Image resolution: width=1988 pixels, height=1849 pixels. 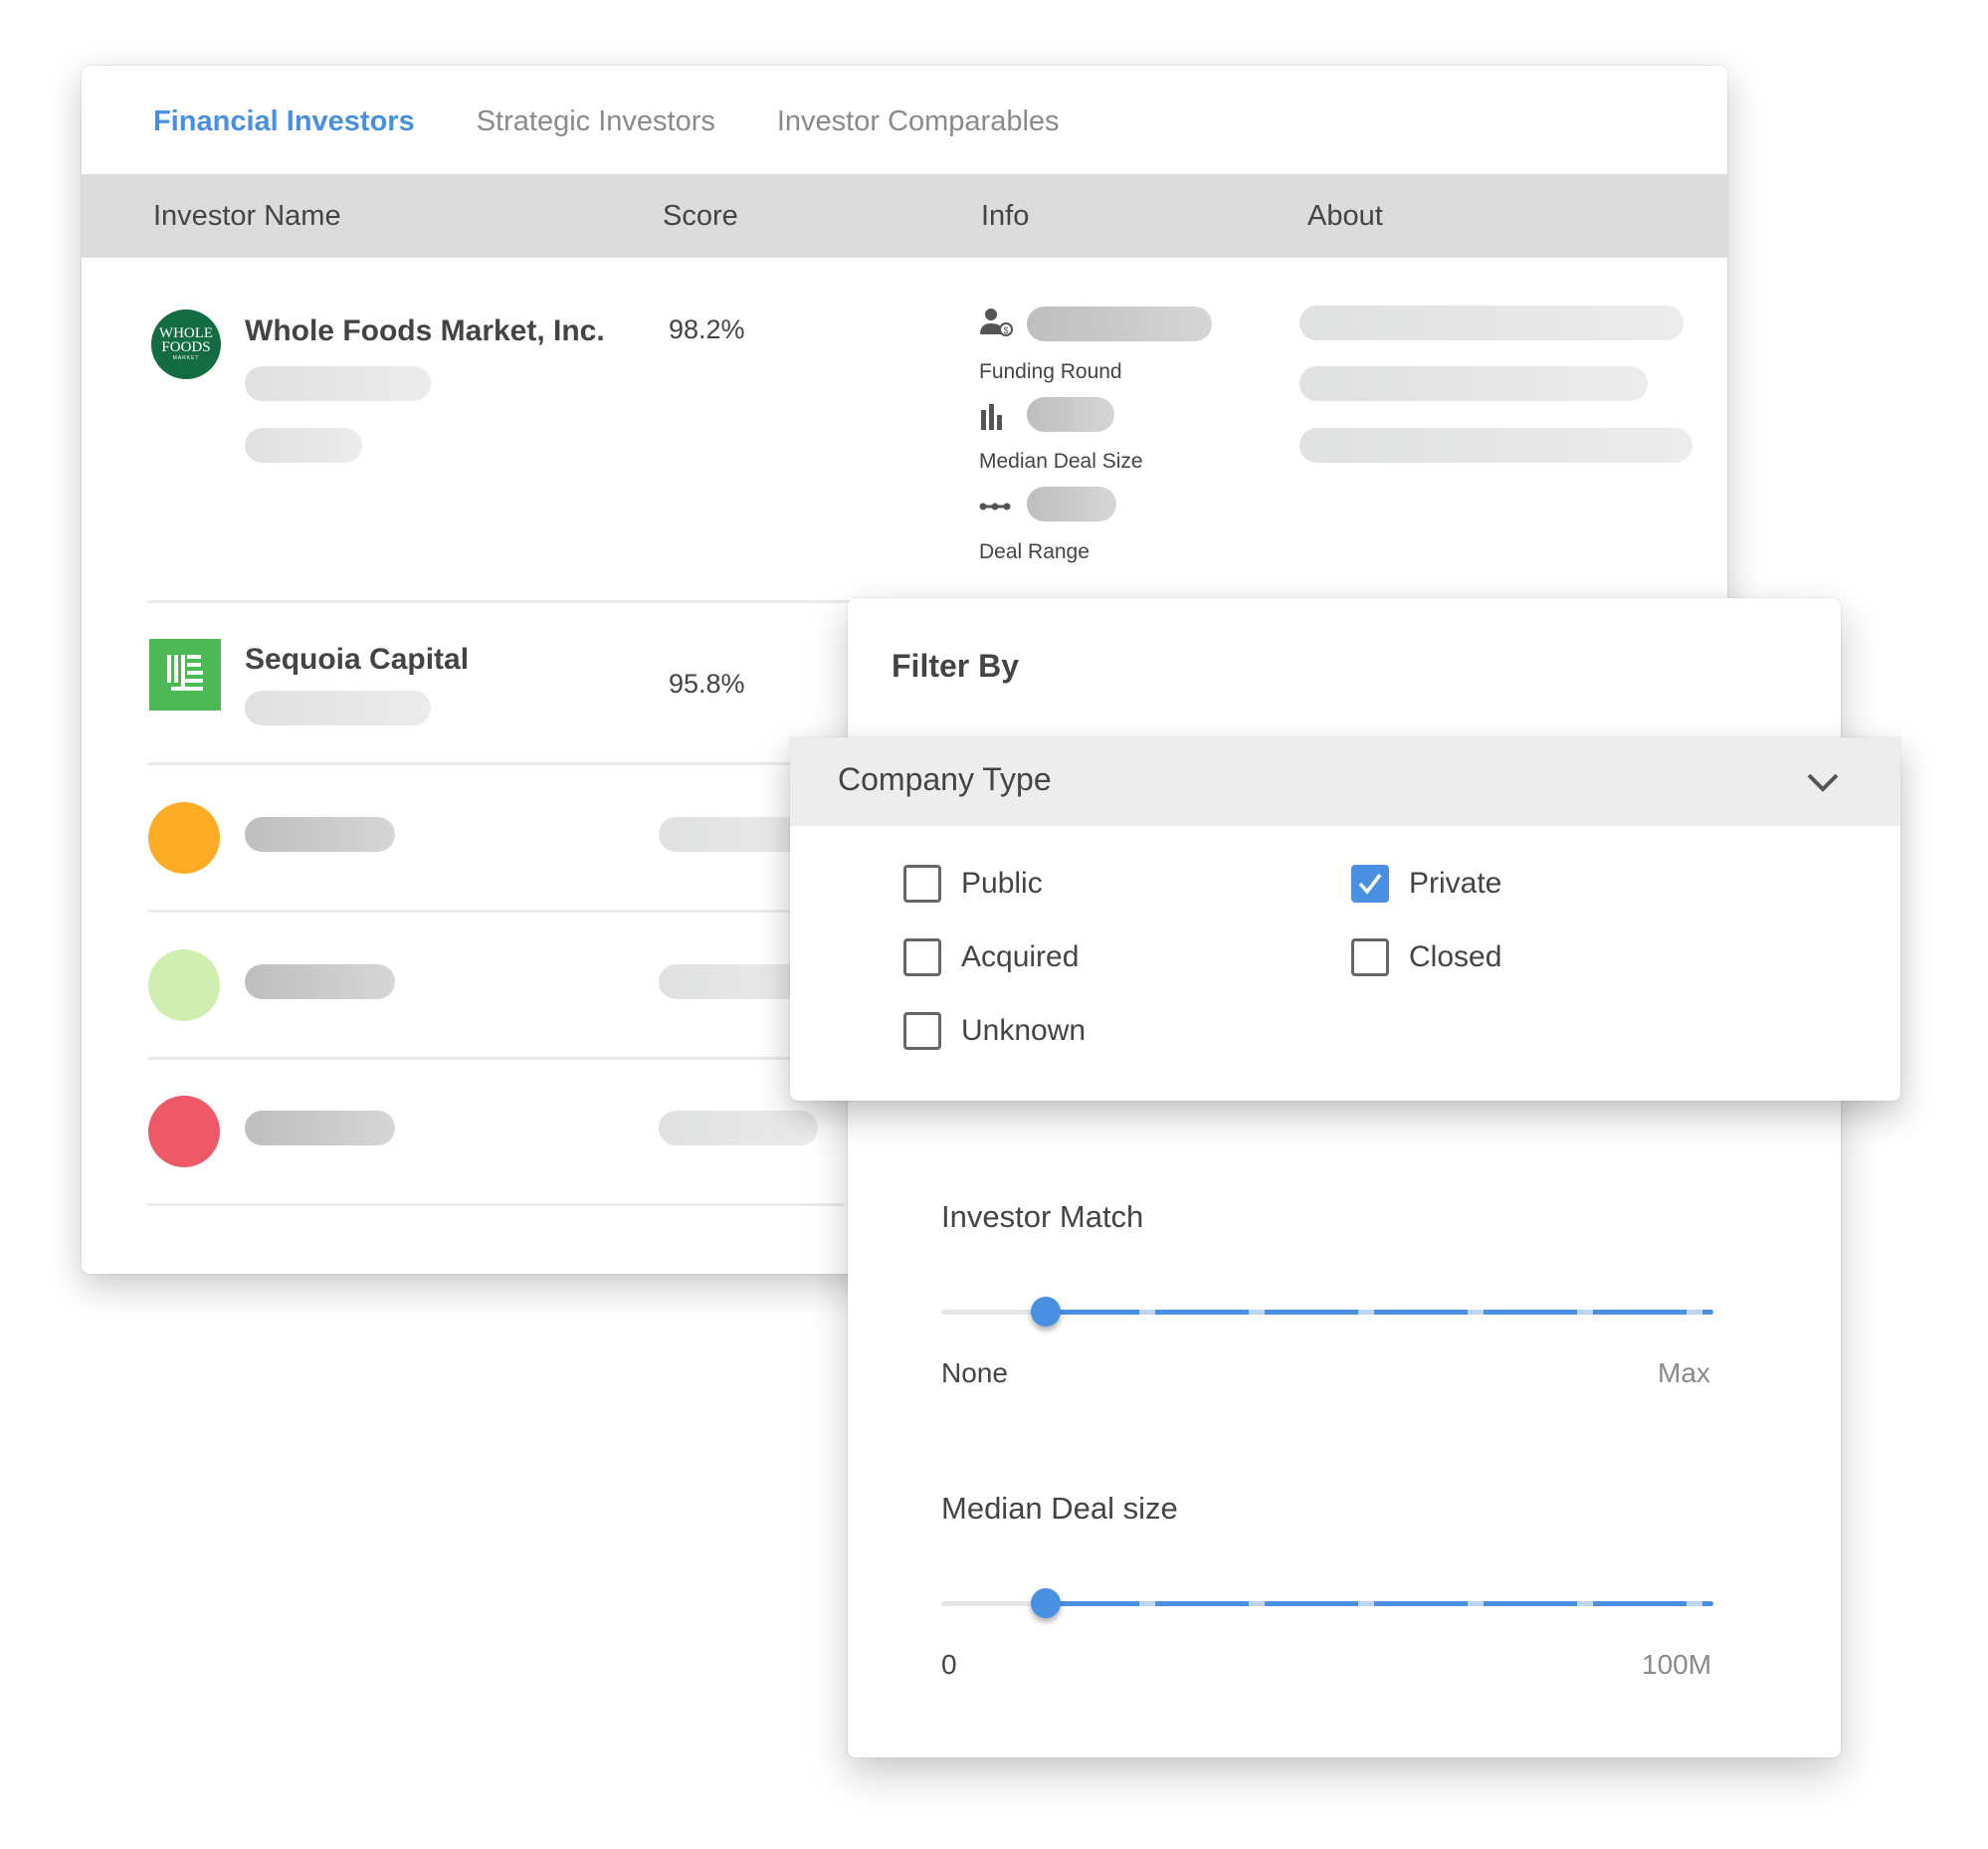 I want to click on column-header-score: Score, so click(x=701, y=216).